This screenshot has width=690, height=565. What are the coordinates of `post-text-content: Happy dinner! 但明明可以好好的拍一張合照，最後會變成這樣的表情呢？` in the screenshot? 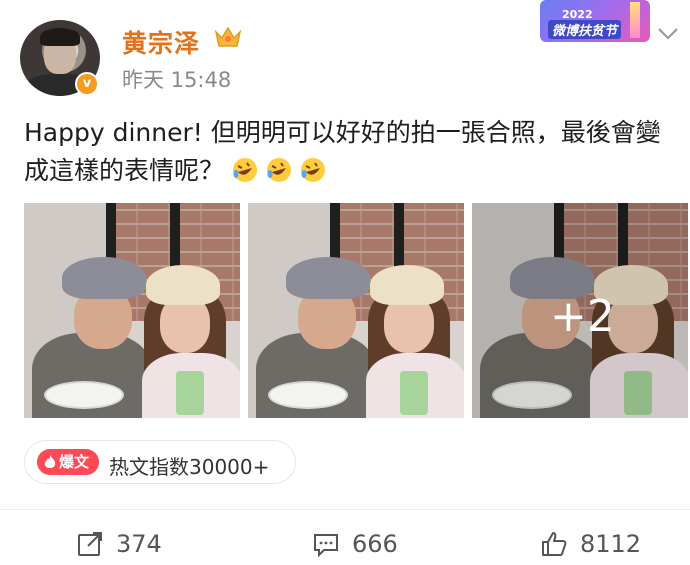 It's located at (342, 151).